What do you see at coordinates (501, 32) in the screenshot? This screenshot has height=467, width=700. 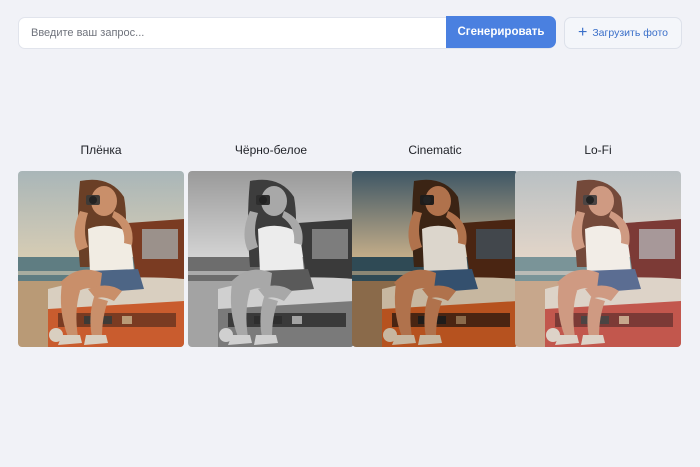 I see `generate-button: Сгенерировать` at bounding box center [501, 32].